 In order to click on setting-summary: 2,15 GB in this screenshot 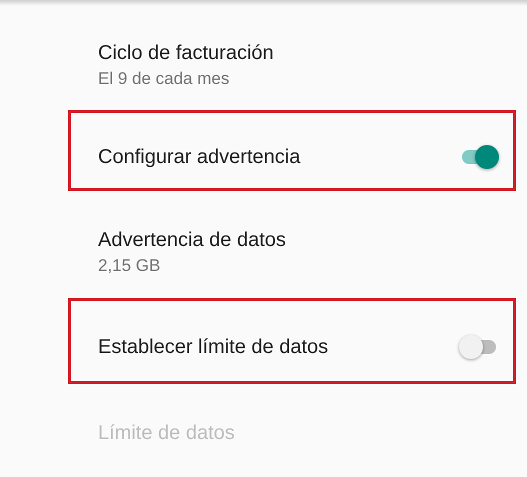, I will do `click(129, 266)`.